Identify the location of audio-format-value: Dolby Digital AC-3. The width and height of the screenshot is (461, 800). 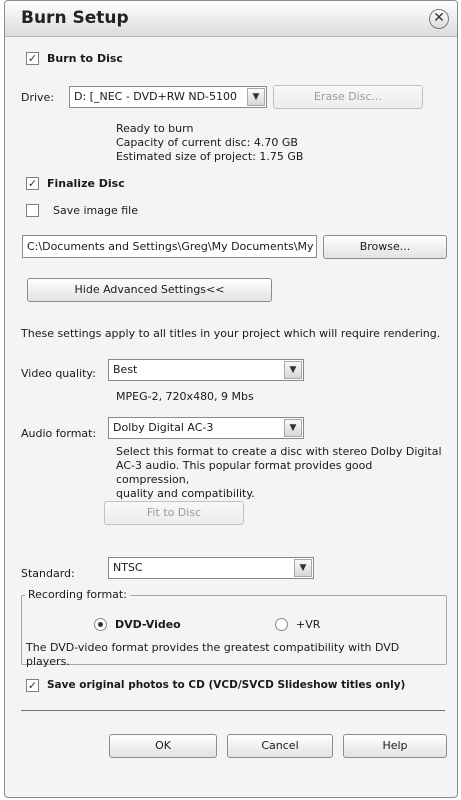
(163, 427).